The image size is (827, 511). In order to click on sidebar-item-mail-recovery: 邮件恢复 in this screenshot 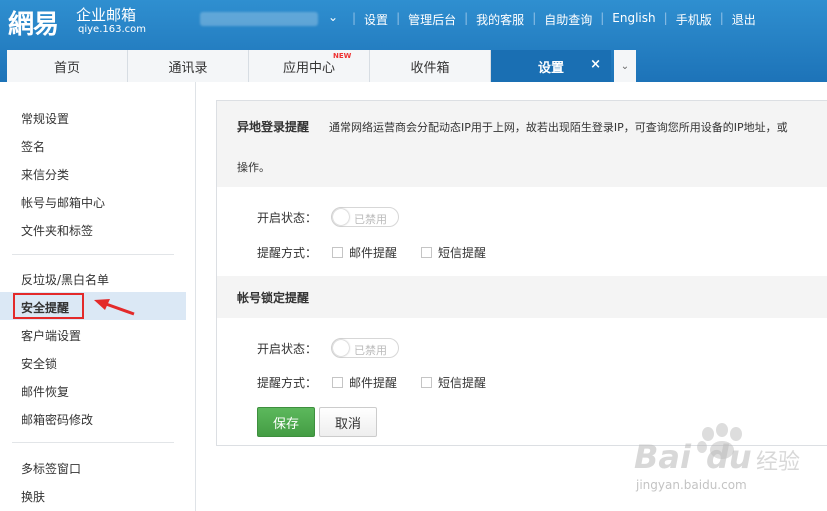, I will do `click(45, 391)`.